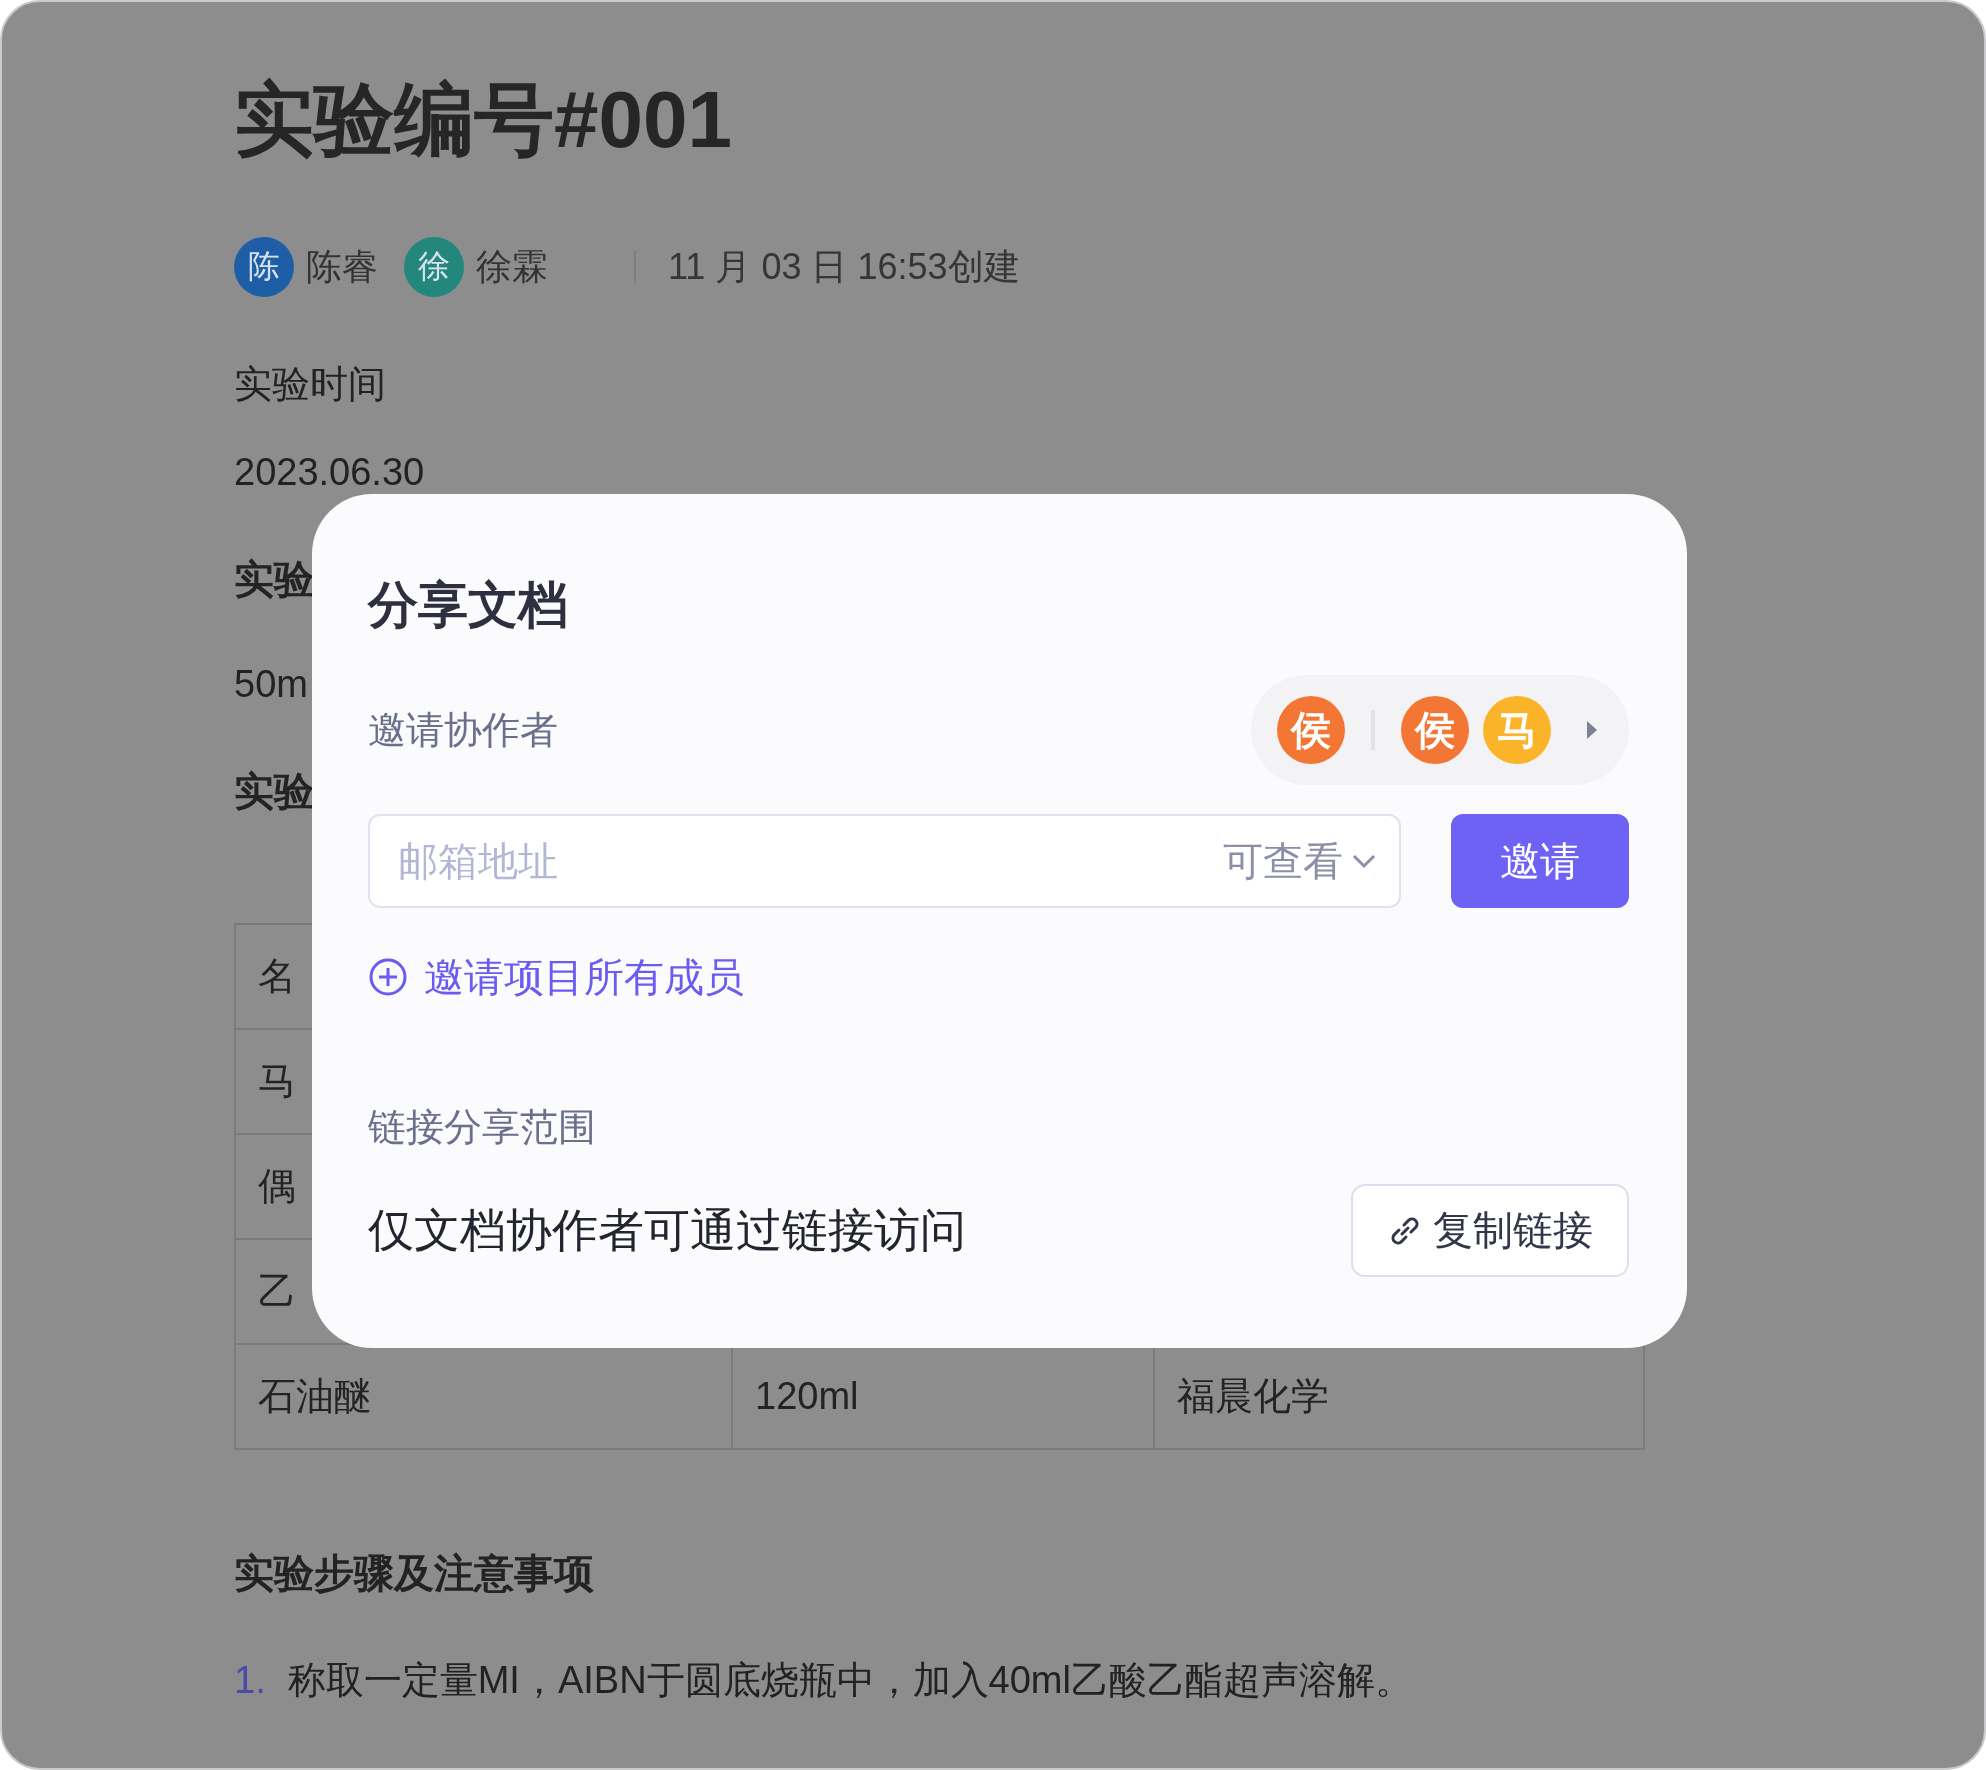 The image size is (1986, 1770). Describe the element at coordinates (388, 977) in the screenshot. I see `plus-circle-icon` at that location.